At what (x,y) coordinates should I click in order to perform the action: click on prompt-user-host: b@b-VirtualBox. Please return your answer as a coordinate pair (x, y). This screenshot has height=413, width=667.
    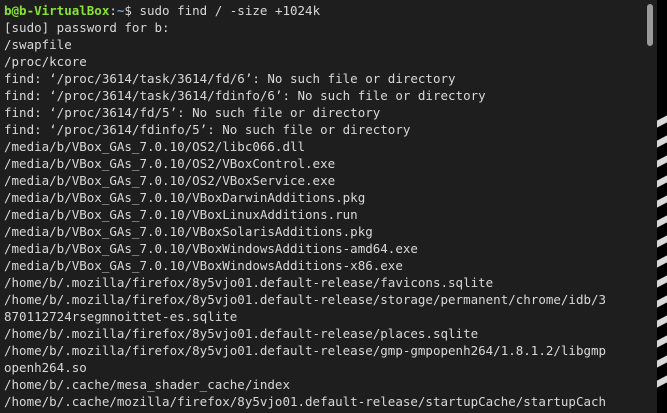
    Looking at the image, I should click on (57, 10).